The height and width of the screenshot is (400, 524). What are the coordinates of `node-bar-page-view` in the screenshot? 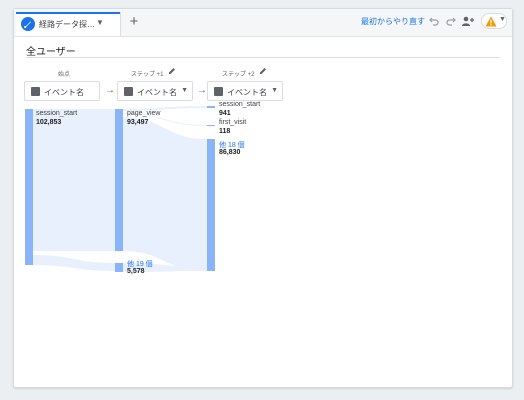 It's located at (119, 180).